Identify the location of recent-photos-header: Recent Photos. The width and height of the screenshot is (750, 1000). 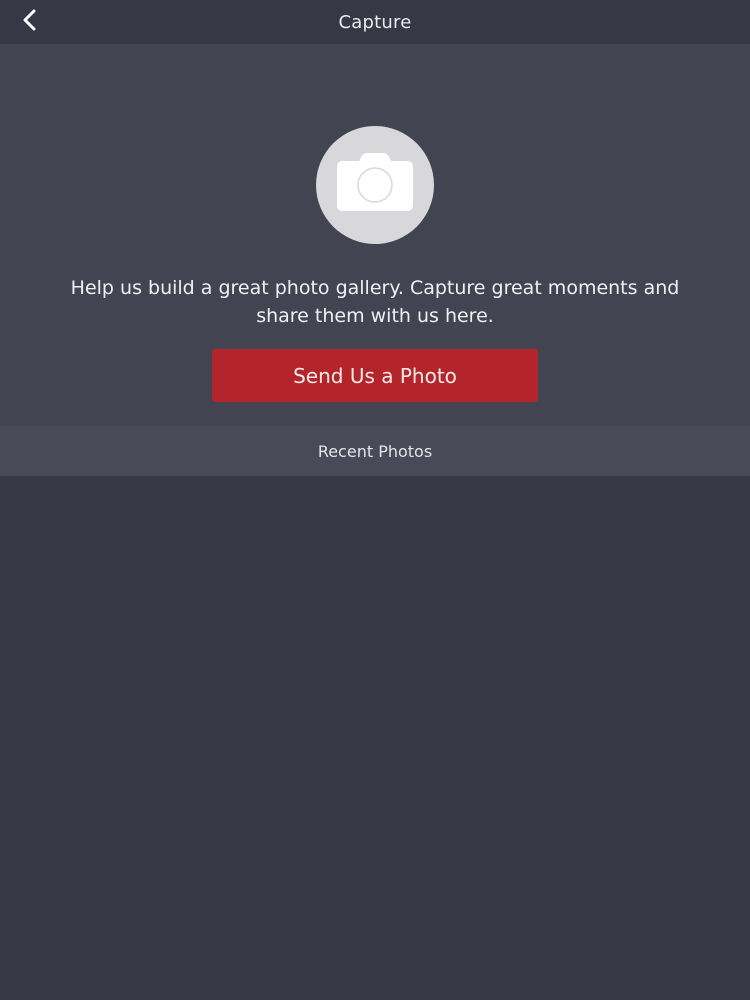
(375, 451).